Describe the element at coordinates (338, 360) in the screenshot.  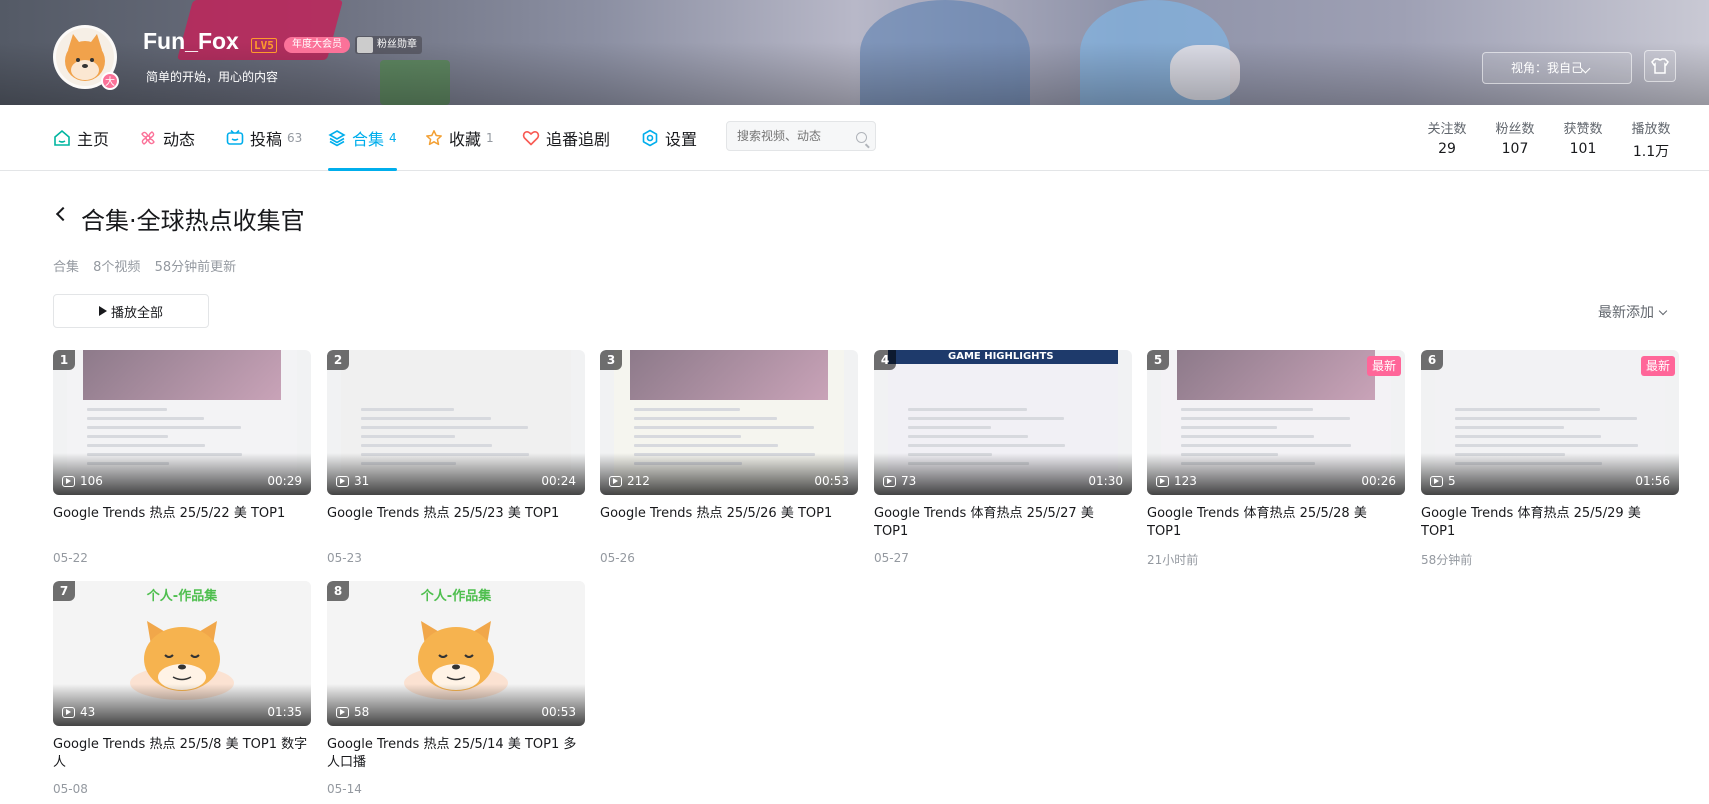
I see `video-index: 2` at that location.